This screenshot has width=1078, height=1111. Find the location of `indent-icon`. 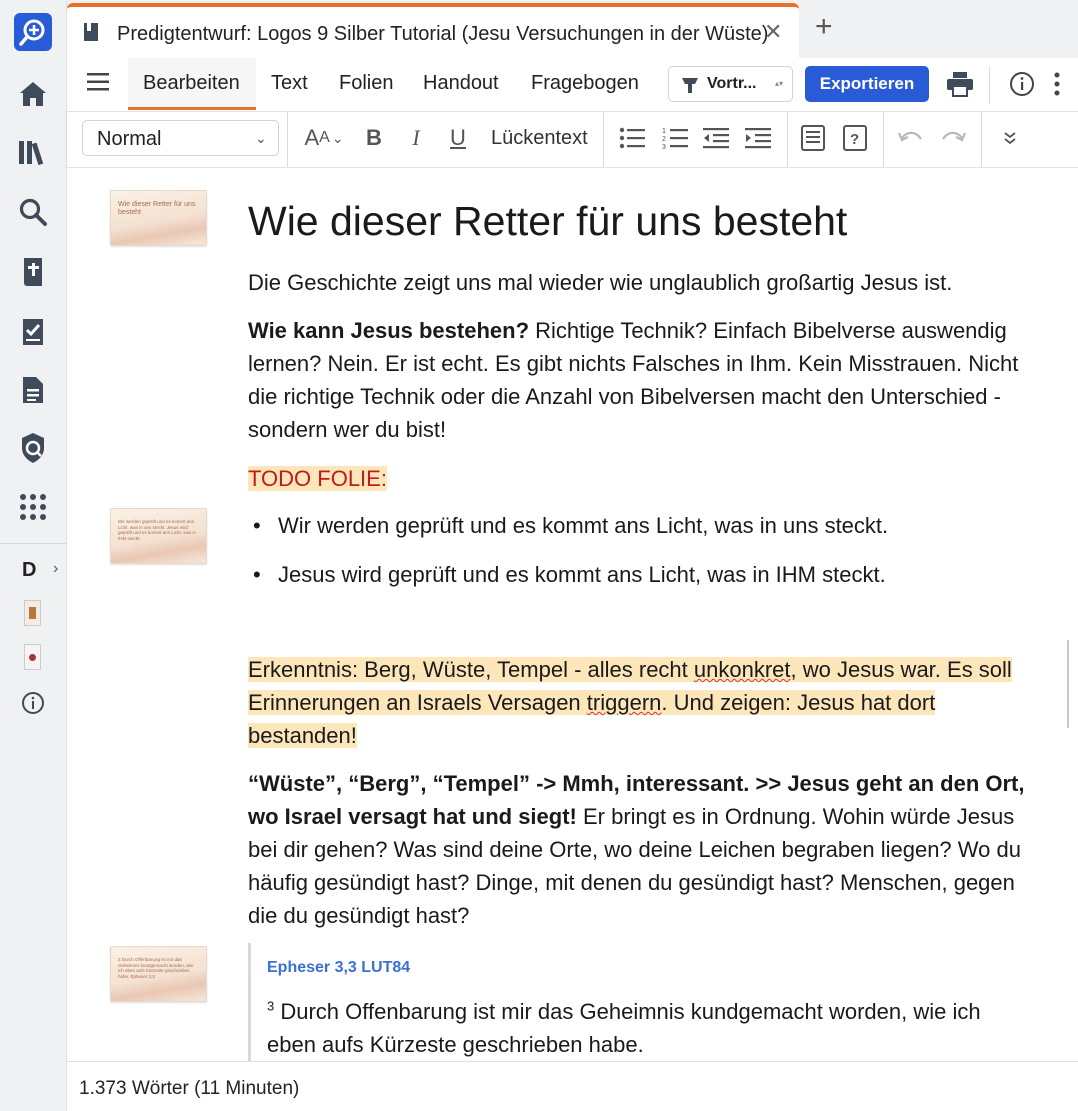

indent-icon is located at coordinates (758, 138).